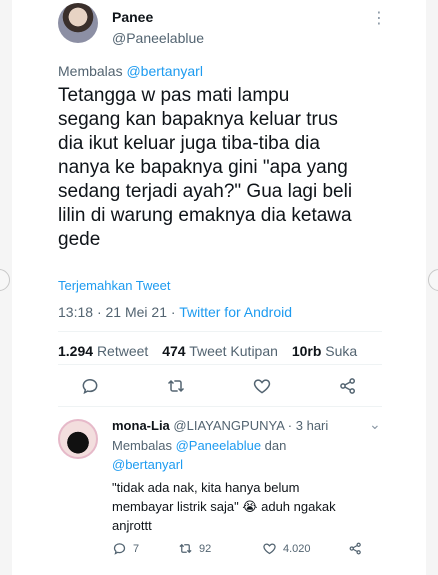 This screenshot has height=575, width=438. Describe the element at coordinates (147, 464) in the screenshot. I see `reply-mention-2: @bertanyarl` at that location.